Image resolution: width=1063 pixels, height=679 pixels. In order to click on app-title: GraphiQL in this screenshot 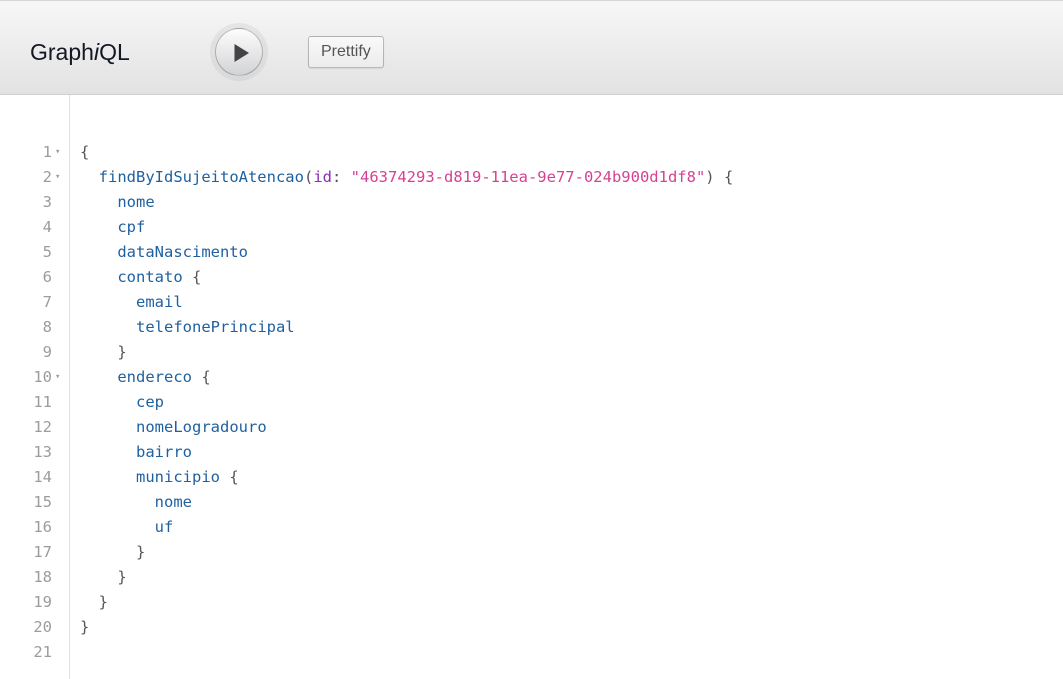, I will do `click(80, 52)`.